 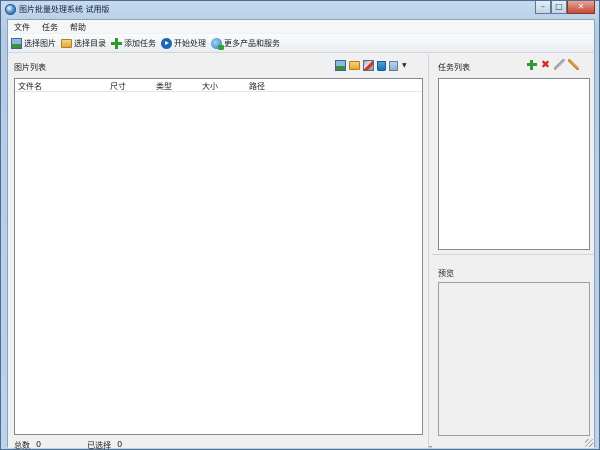 I want to click on title-bar: 图片批量处理系统 试用版 – □ ✕, so click(x=300, y=10).